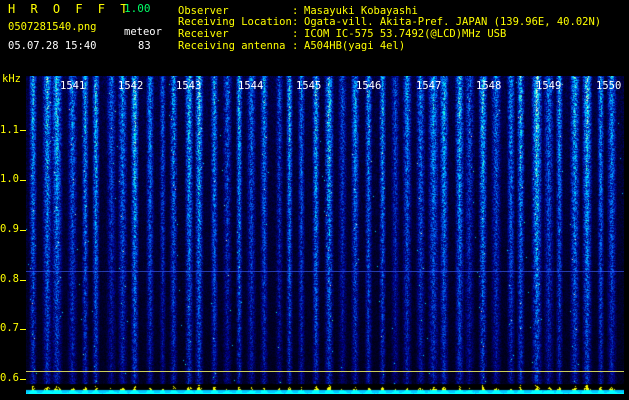 Image resolution: width=629 pixels, height=400 pixels. What do you see at coordinates (203, 34) in the screenshot?
I see `info-key-receiver: Receiver` at bounding box center [203, 34].